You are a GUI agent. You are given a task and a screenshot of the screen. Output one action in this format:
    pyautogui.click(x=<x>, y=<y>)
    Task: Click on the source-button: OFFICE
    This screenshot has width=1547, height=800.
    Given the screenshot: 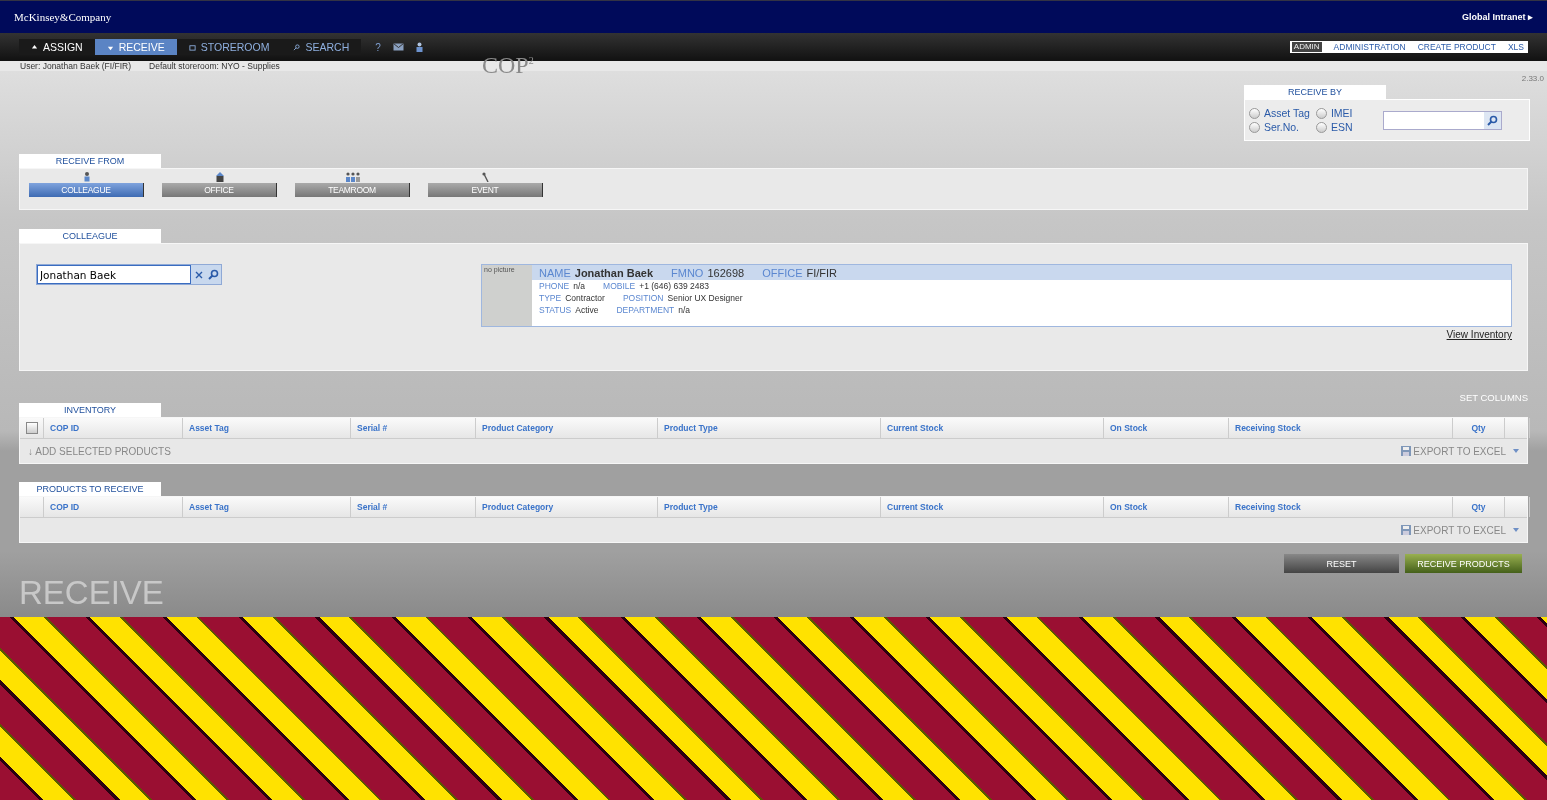 What is the action you would take?
    pyautogui.click(x=219, y=190)
    